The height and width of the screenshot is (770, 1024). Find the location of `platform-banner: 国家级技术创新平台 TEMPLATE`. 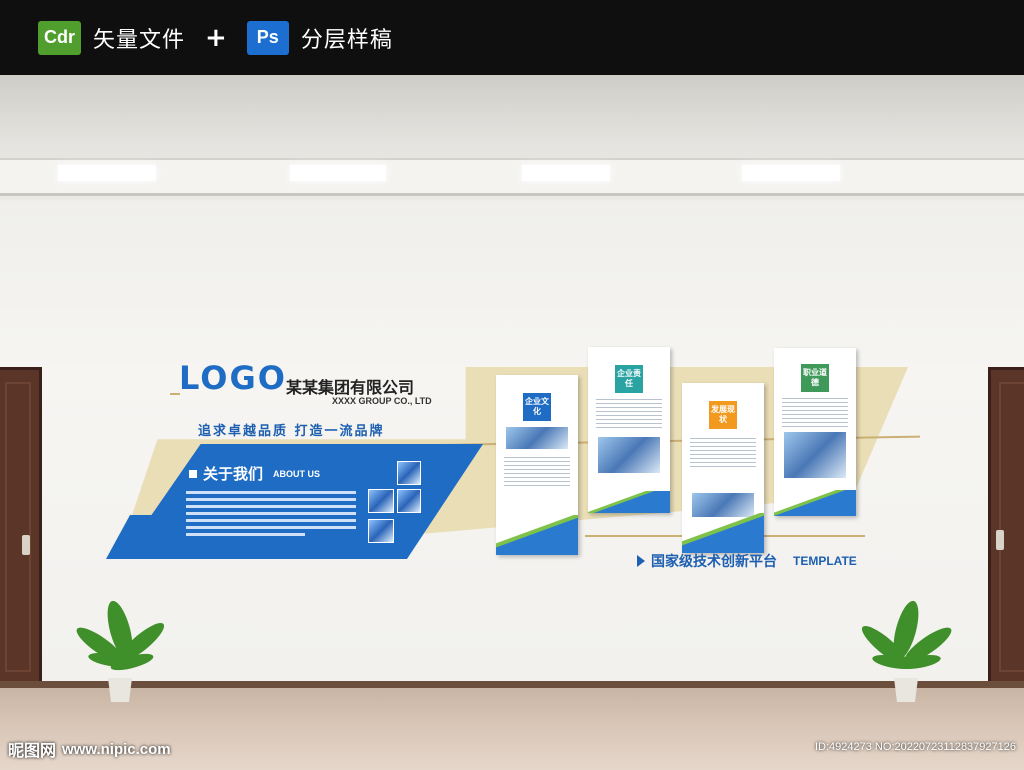

platform-banner: 国家级技术创新平台 TEMPLATE is located at coordinates (747, 561).